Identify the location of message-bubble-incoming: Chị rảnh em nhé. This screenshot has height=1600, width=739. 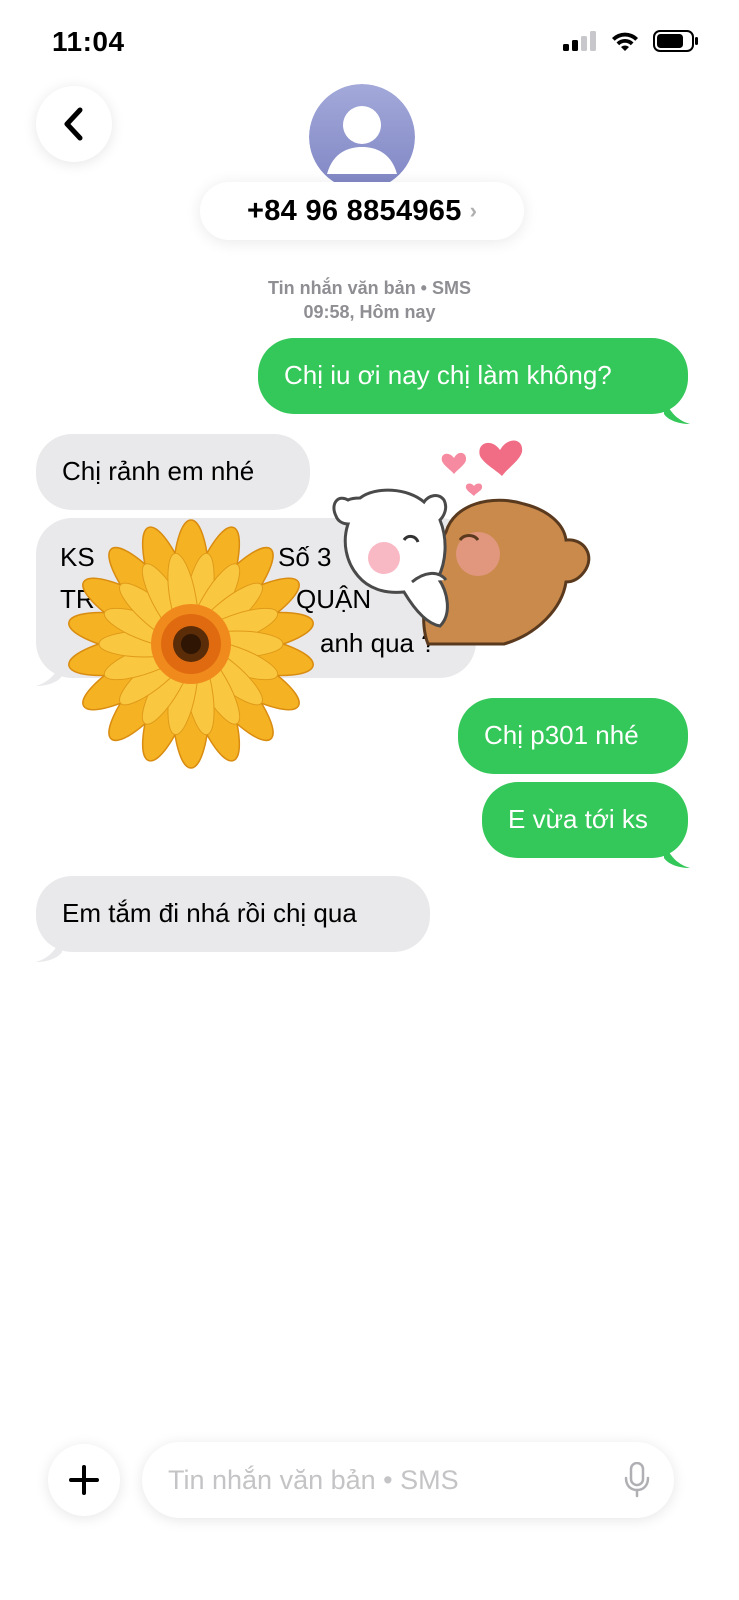
(173, 472).